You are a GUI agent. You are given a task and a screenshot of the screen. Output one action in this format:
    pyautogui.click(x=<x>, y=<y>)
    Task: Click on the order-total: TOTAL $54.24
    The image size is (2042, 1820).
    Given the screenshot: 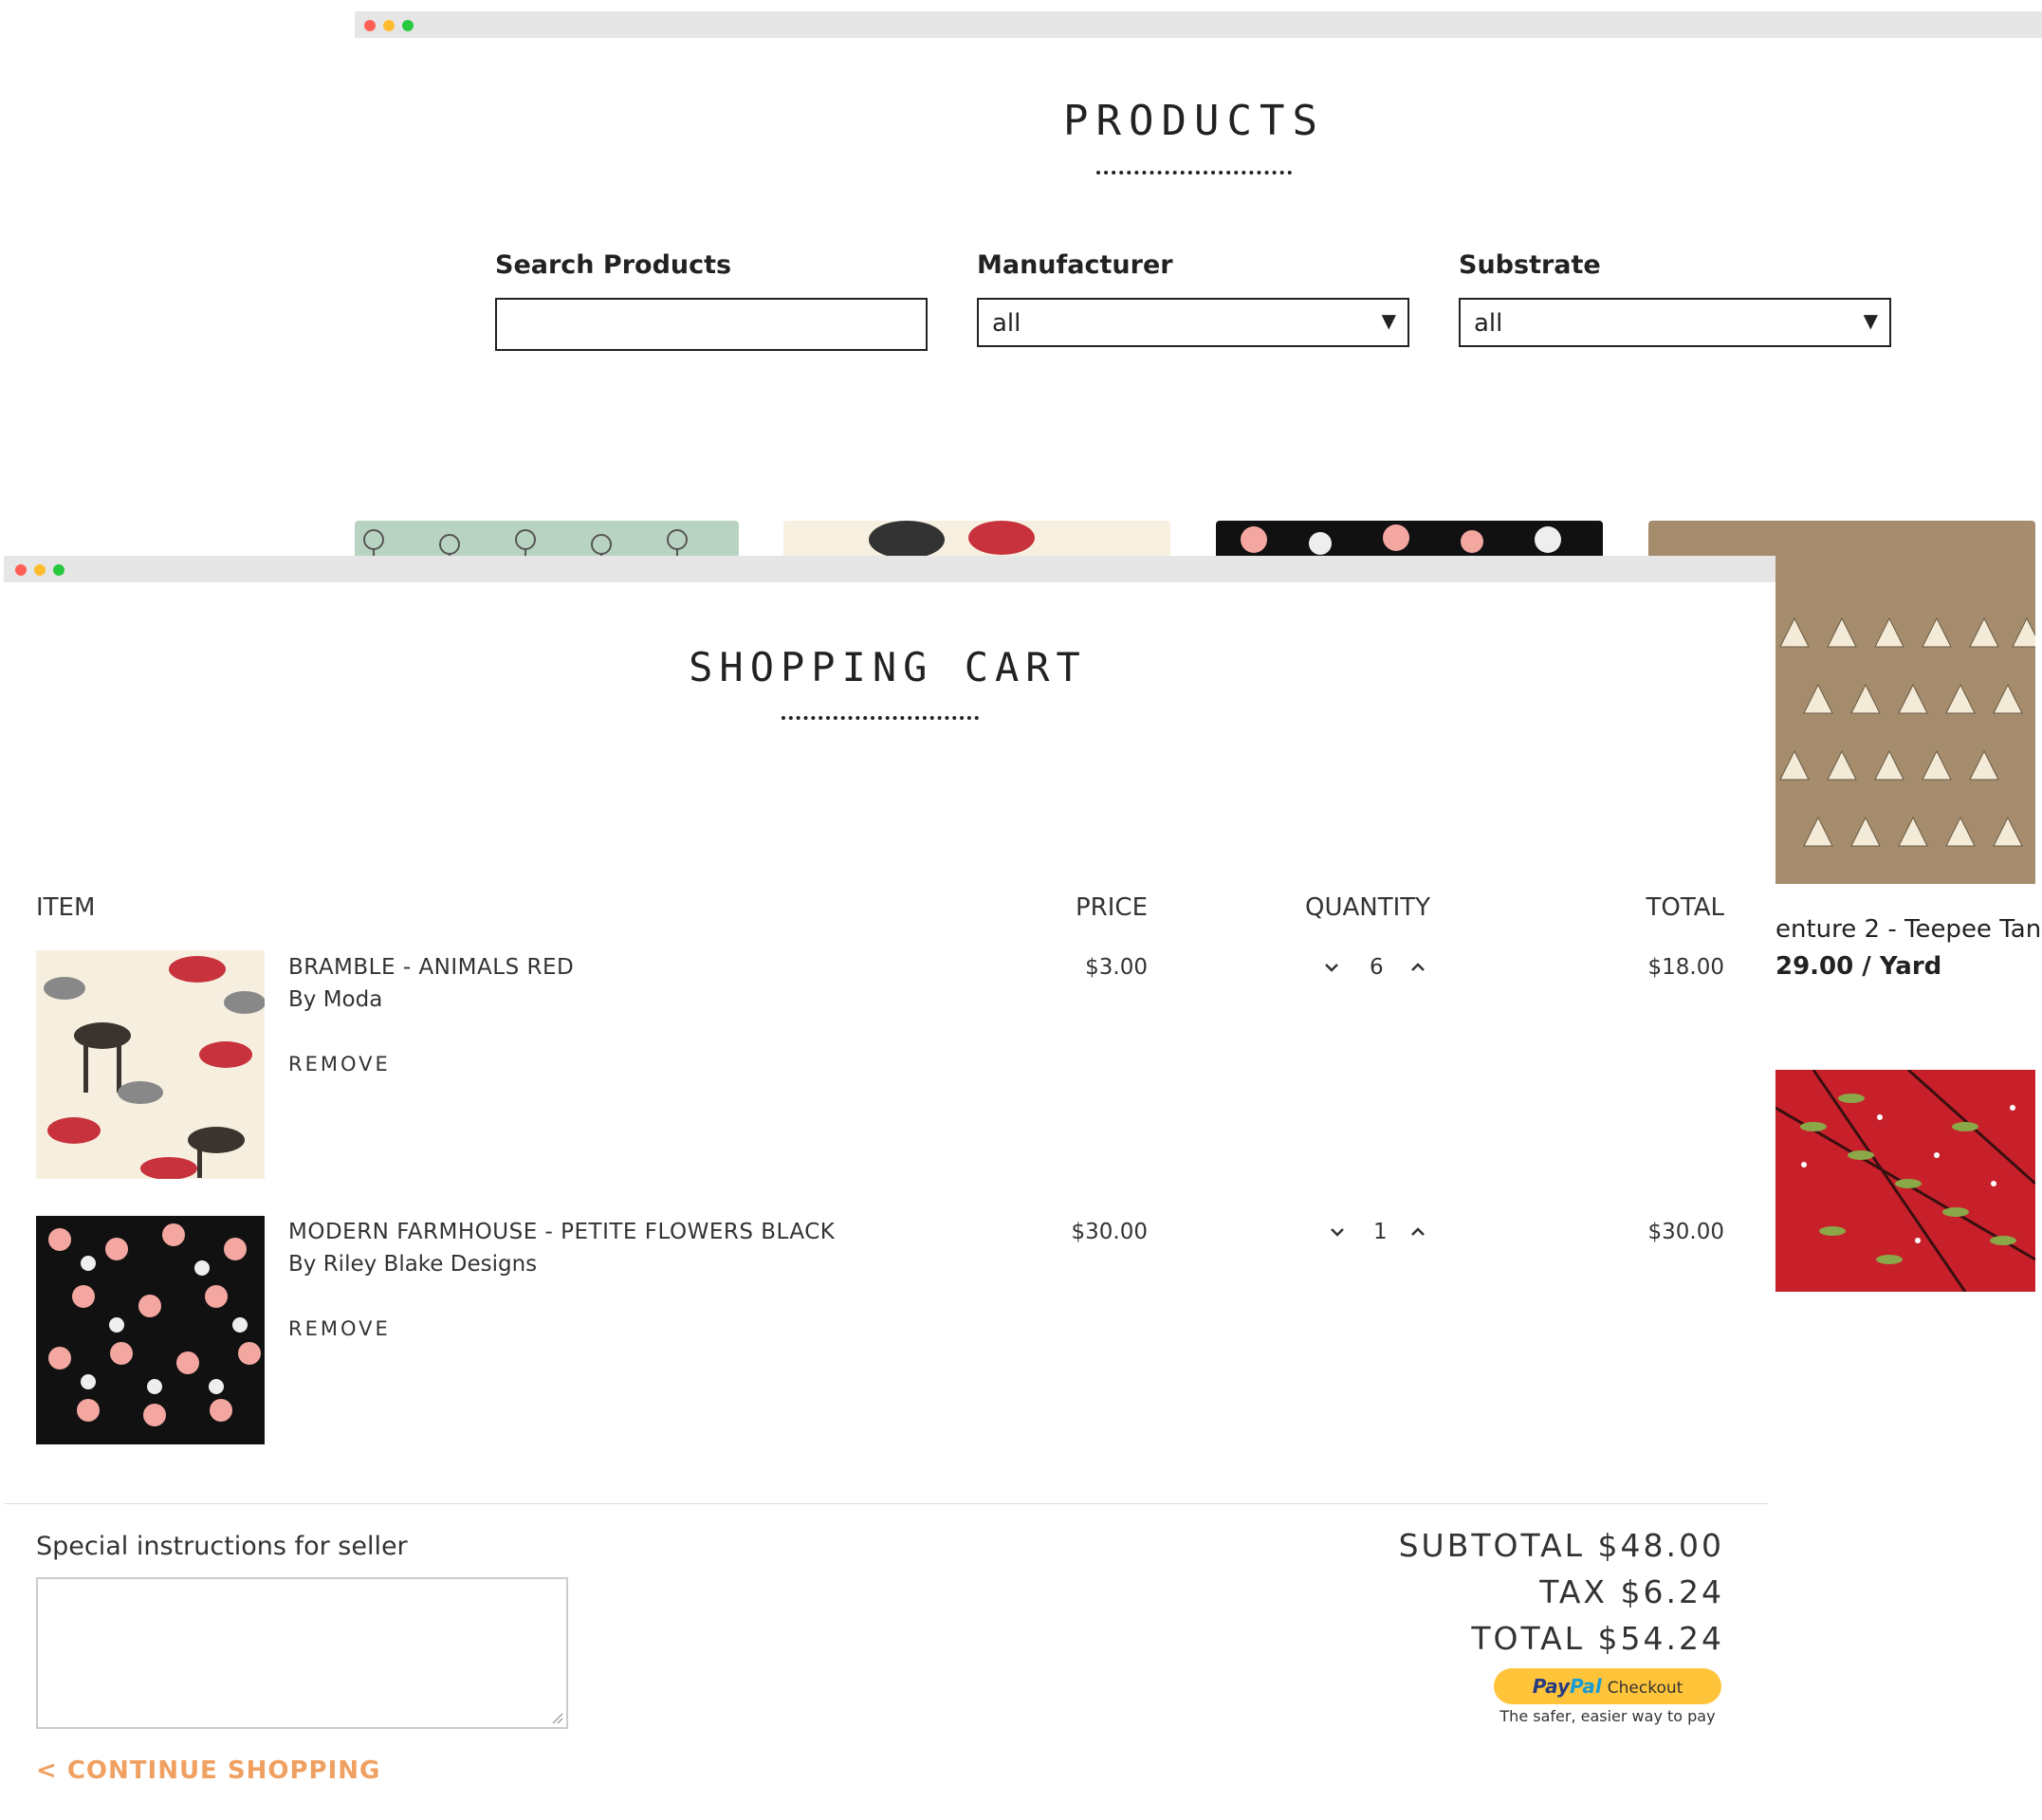 What is the action you would take?
    pyautogui.click(x=1598, y=1638)
    